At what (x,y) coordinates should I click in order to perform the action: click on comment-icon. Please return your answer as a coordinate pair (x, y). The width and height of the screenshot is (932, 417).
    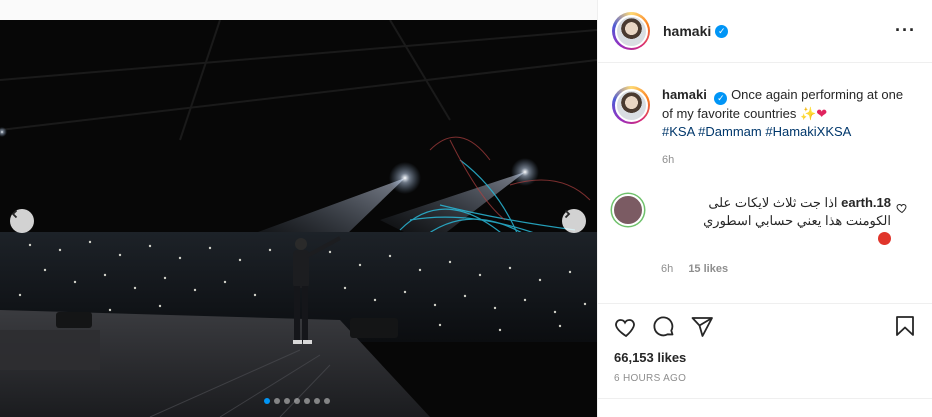
    Looking at the image, I should click on (664, 327).